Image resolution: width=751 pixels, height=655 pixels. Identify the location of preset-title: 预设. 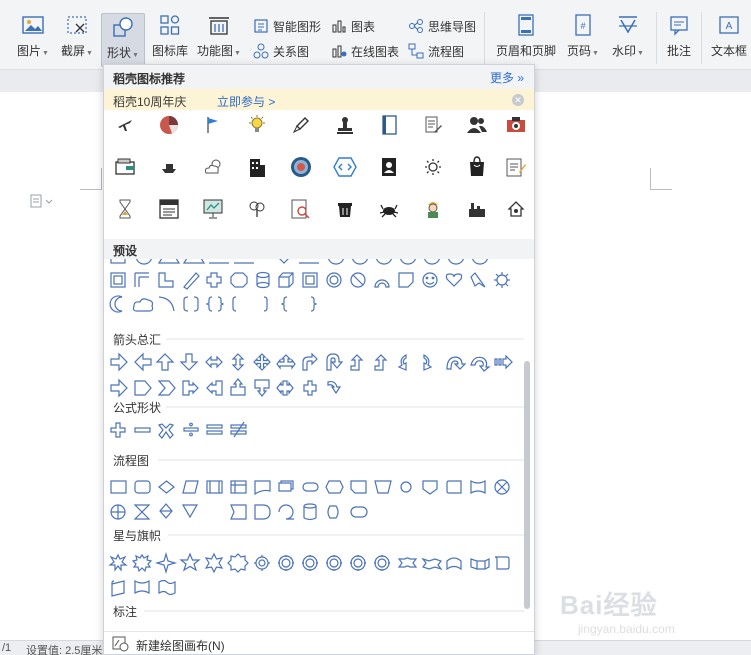
(125, 251).